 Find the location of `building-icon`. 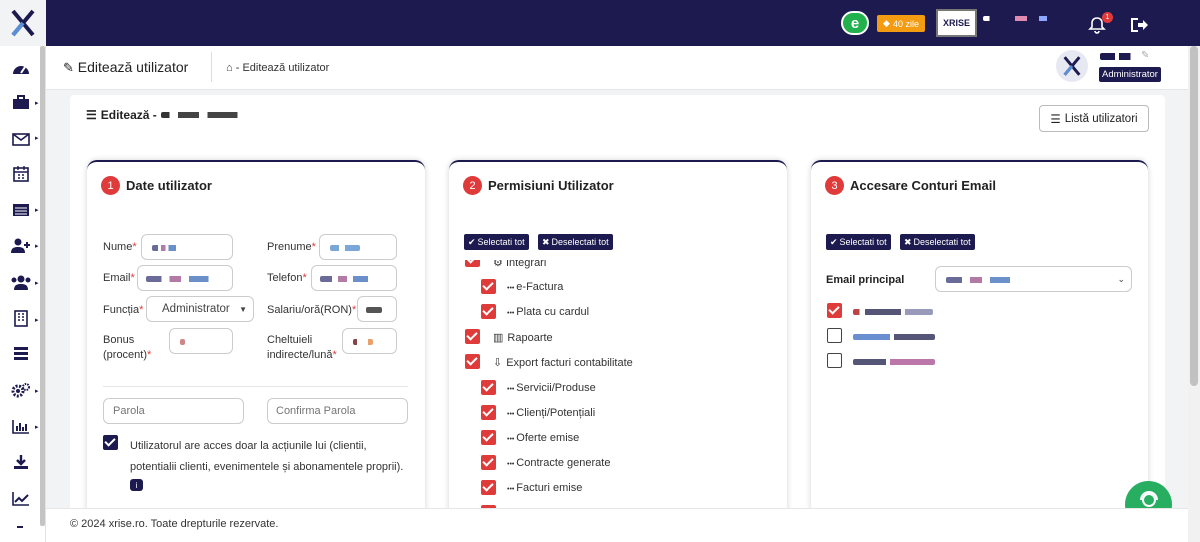

building-icon is located at coordinates (21, 318).